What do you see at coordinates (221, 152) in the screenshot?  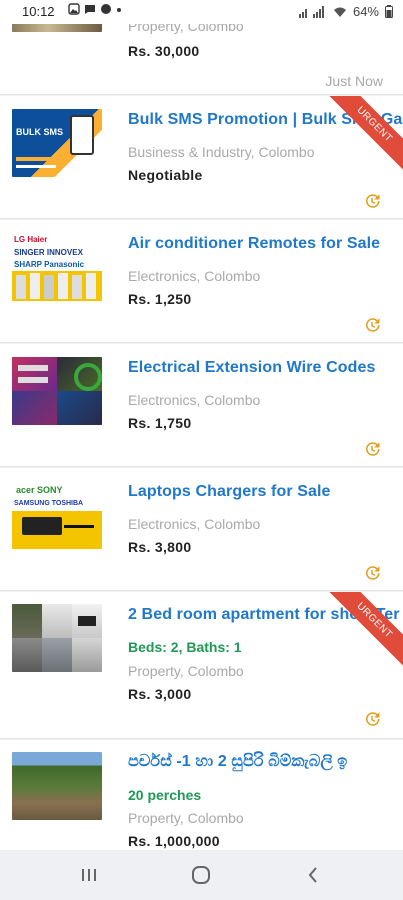 I see `listing-category: Business & Industry, Colombo` at bounding box center [221, 152].